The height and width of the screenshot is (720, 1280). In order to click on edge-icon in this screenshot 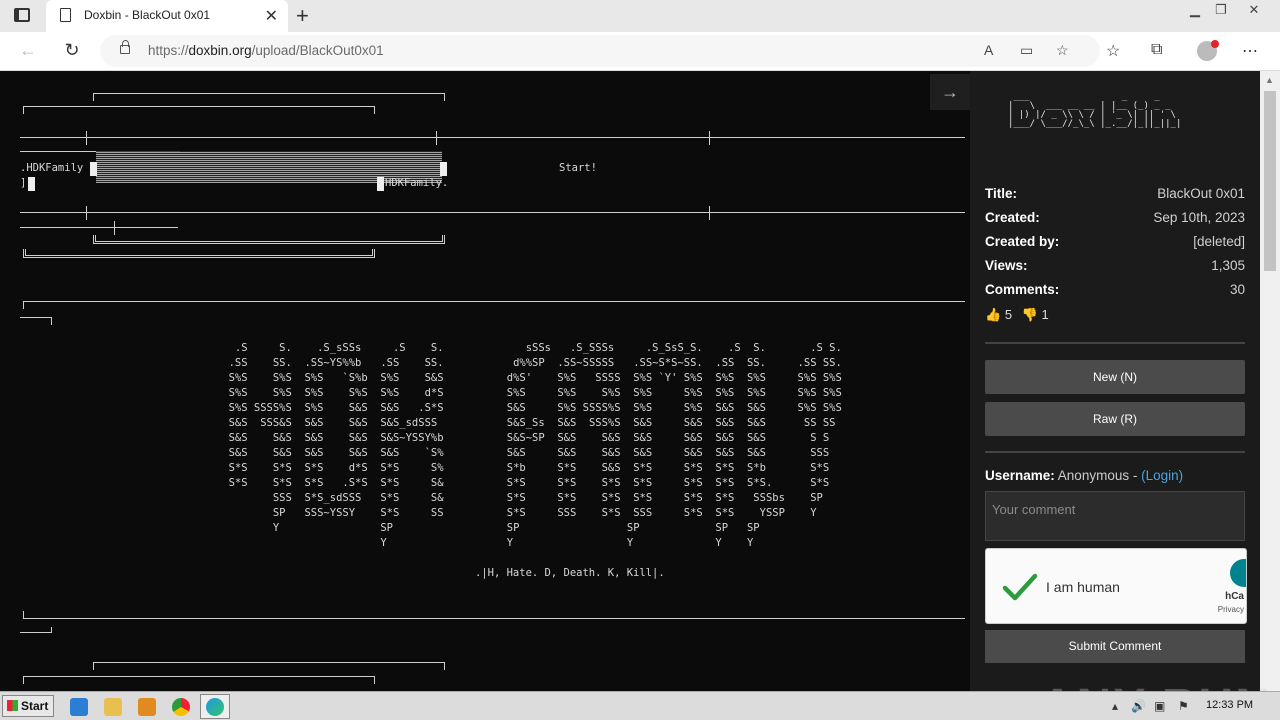, I will do `click(215, 707)`.